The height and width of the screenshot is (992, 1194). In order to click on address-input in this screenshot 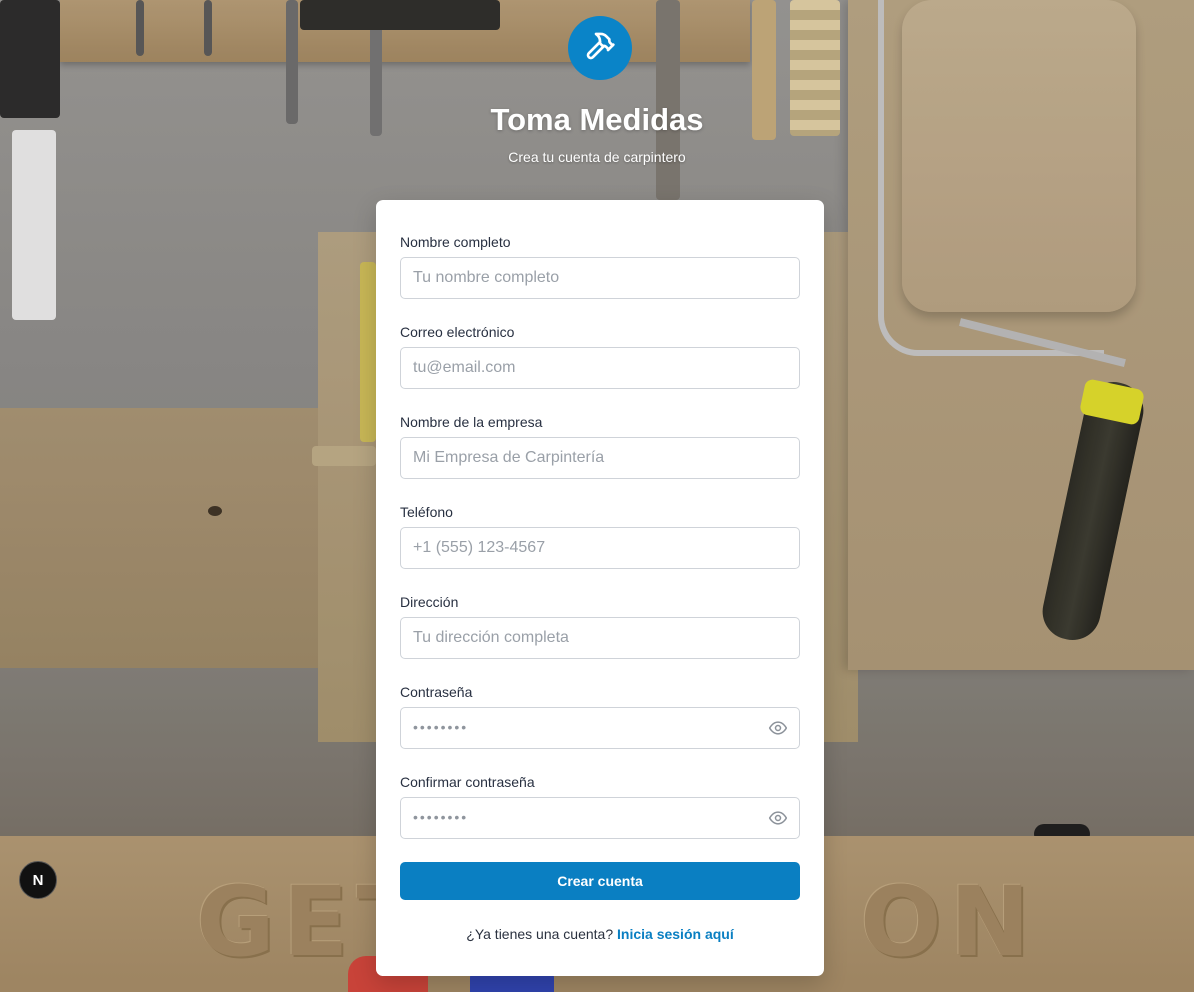, I will do `click(600, 638)`.